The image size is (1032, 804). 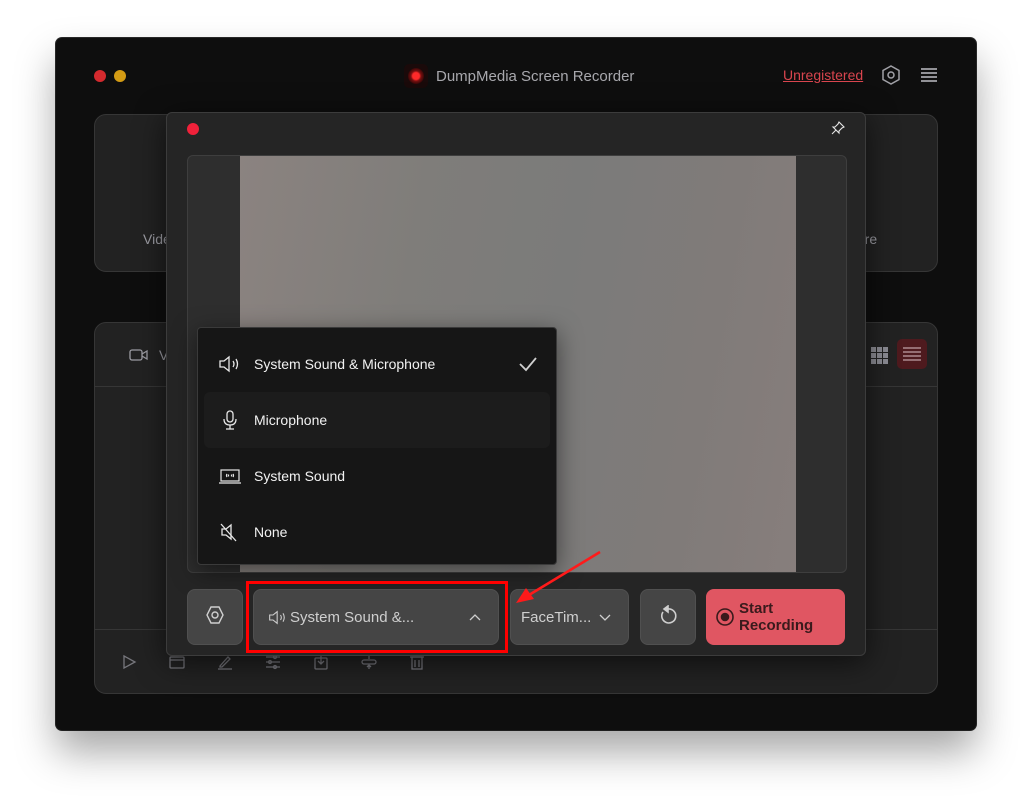 What do you see at coordinates (929, 75) in the screenshot?
I see `hamburger-menu-icon` at bounding box center [929, 75].